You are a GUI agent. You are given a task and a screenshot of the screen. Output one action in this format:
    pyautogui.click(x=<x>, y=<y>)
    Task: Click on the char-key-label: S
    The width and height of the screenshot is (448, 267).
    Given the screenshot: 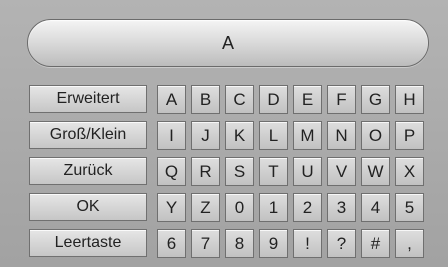 What is the action you would take?
    pyautogui.click(x=239, y=171)
    